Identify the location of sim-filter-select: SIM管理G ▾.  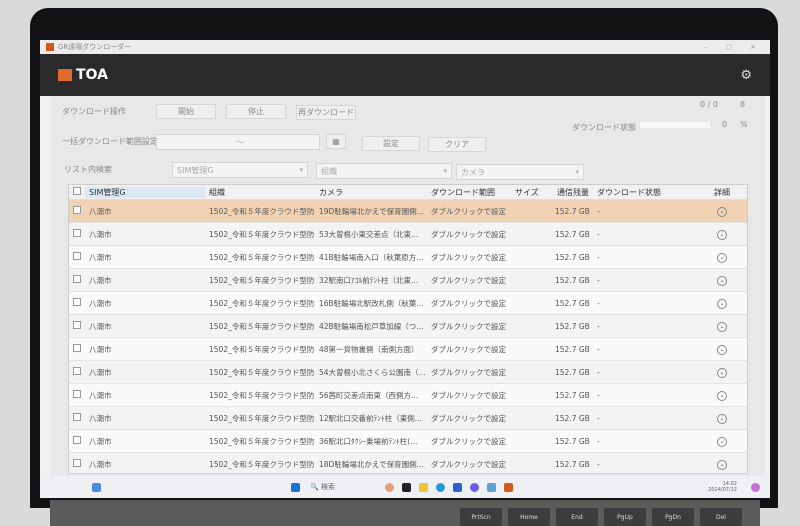
(240, 170).